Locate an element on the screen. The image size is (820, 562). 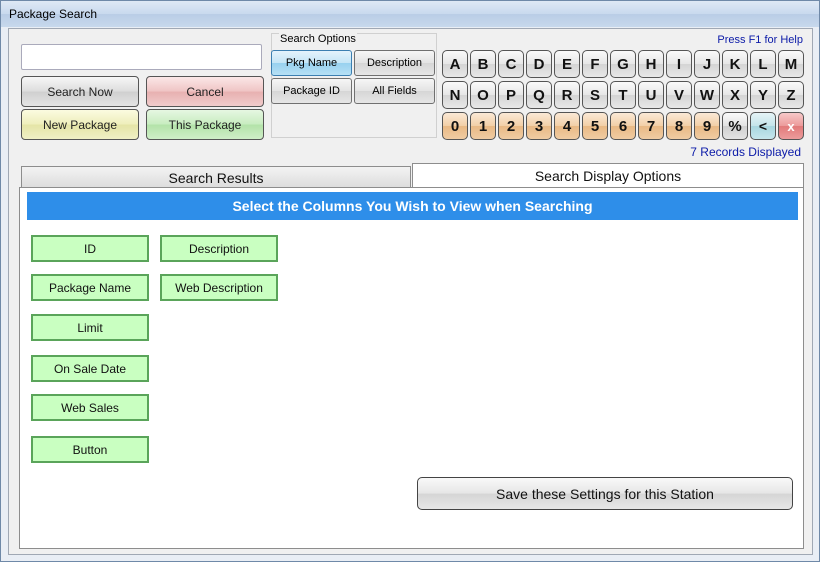
key-1: 1 is located at coordinates (483, 126).